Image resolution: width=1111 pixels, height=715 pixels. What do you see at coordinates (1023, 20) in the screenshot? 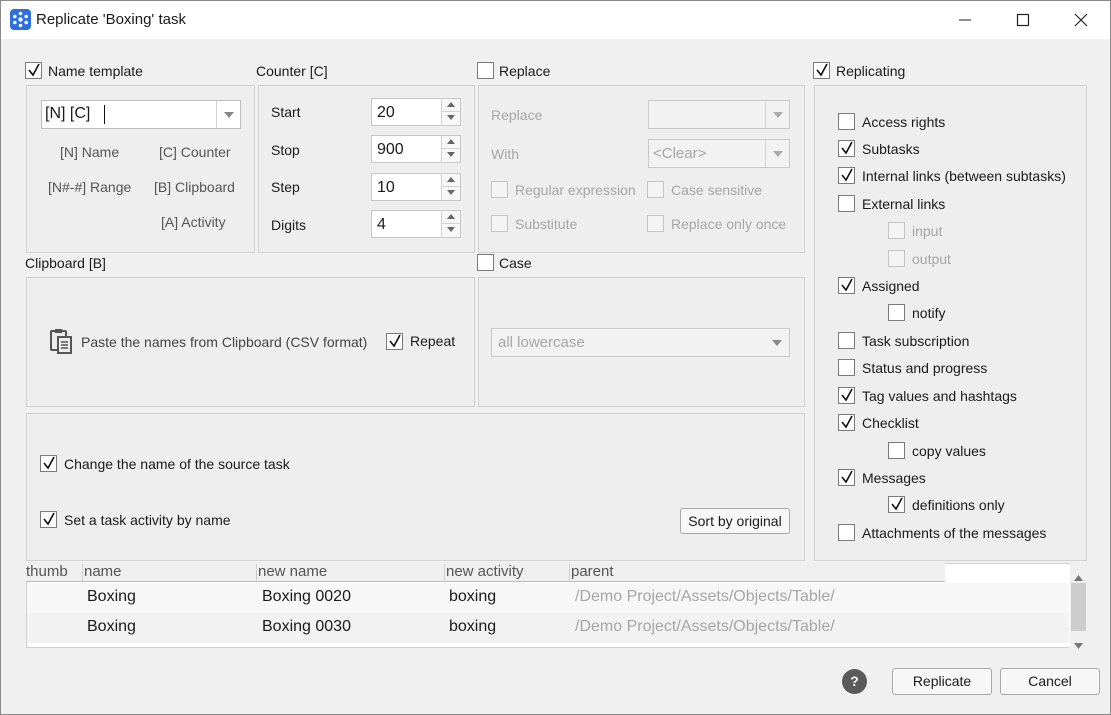
I see `maximize-button` at bounding box center [1023, 20].